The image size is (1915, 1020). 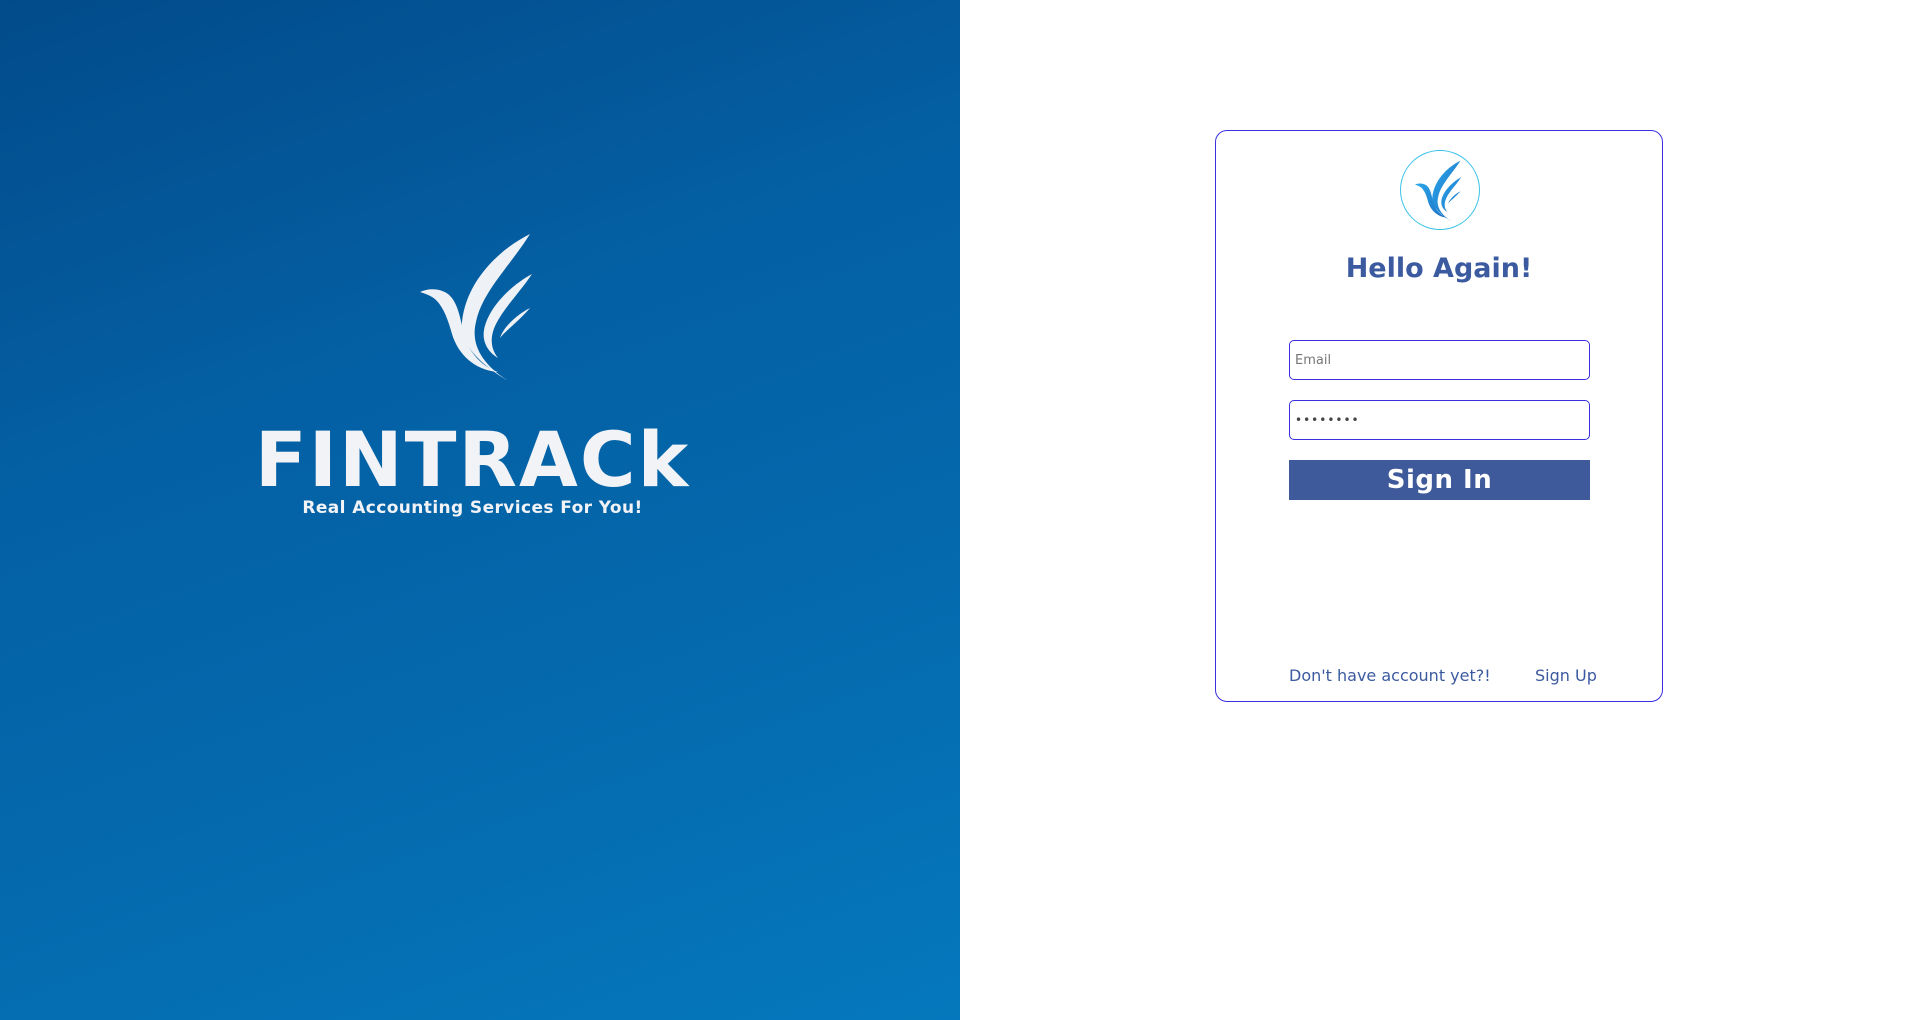 I want to click on email-field, so click(x=1439, y=360).